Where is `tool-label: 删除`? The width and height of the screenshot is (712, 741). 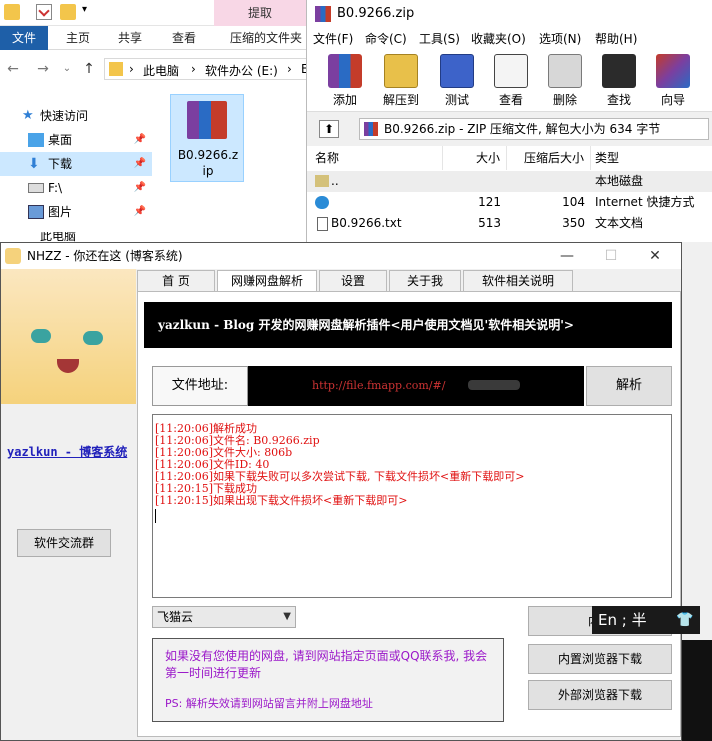
tool-label: 删除 is located at coordinates (564, 100).